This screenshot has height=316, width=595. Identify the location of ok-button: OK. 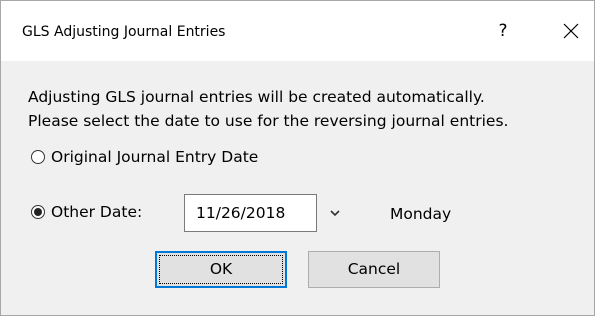
(221, 269).